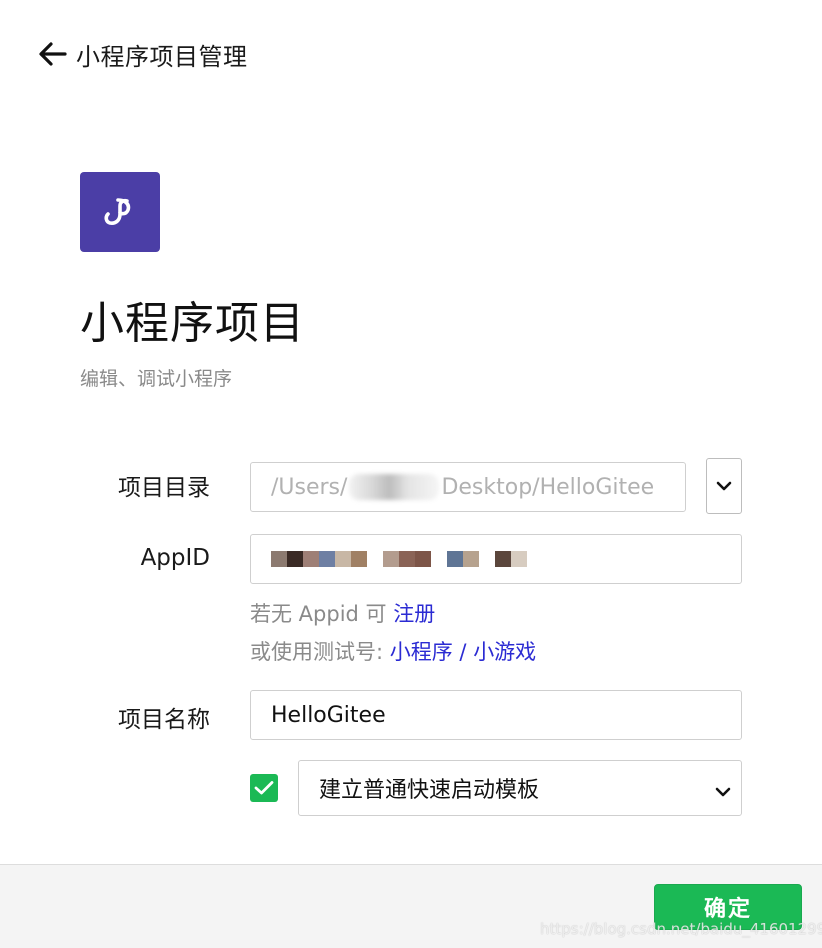 Image resolution: width=822 pixels, height=948 pixels. I want to click on project-name-label: 项目名称, so click(164, 720).